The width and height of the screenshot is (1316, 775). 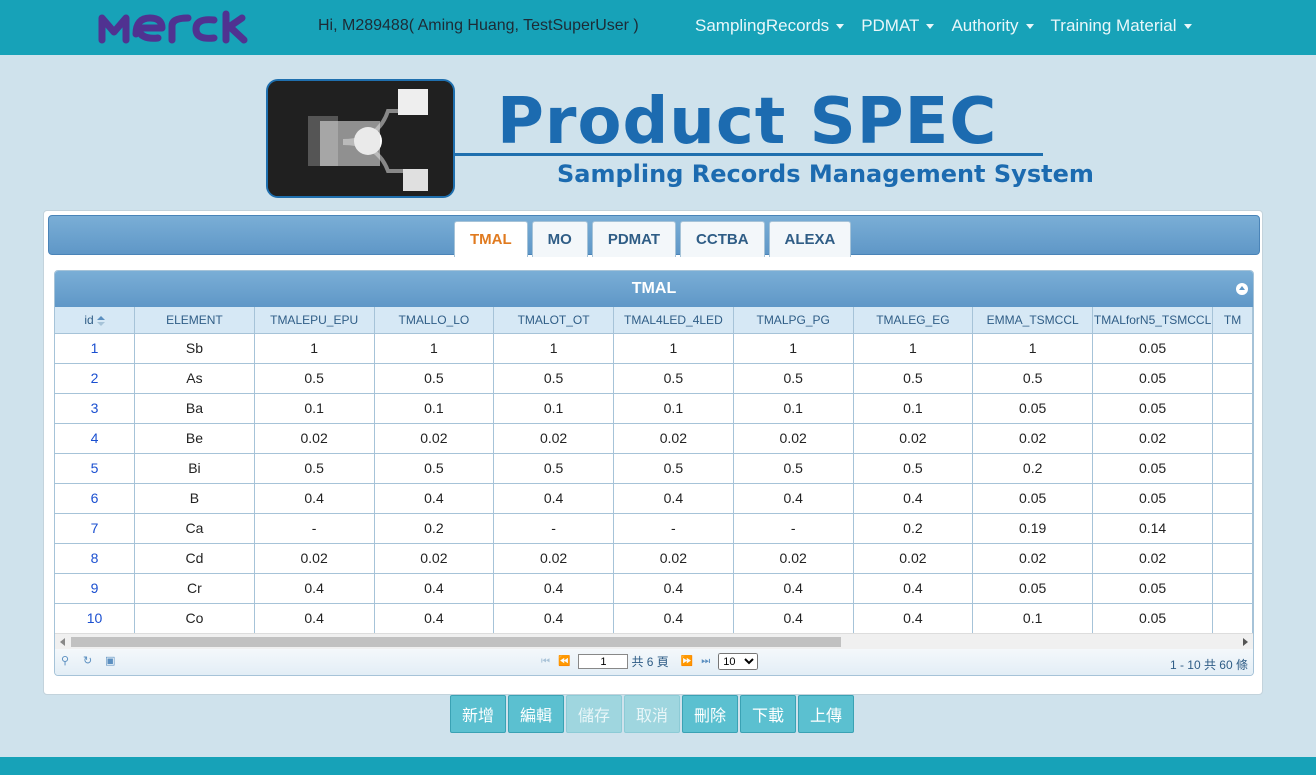 What do you see at coordinates (930, 26) in the screenshot?
I see `caret-down-icon` at bounding box center [930, 26].